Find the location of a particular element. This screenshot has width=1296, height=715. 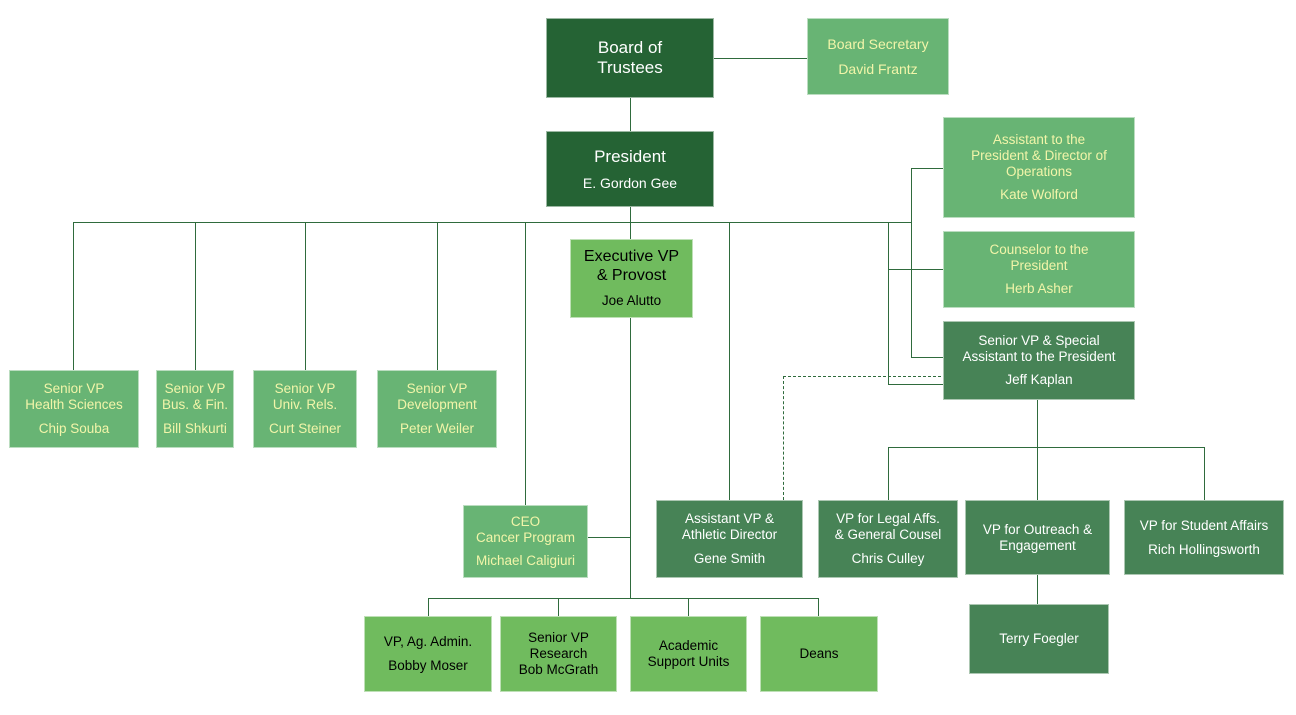

node-terry-foegler: Terry Foegler is located at coordinates (1039, 639).